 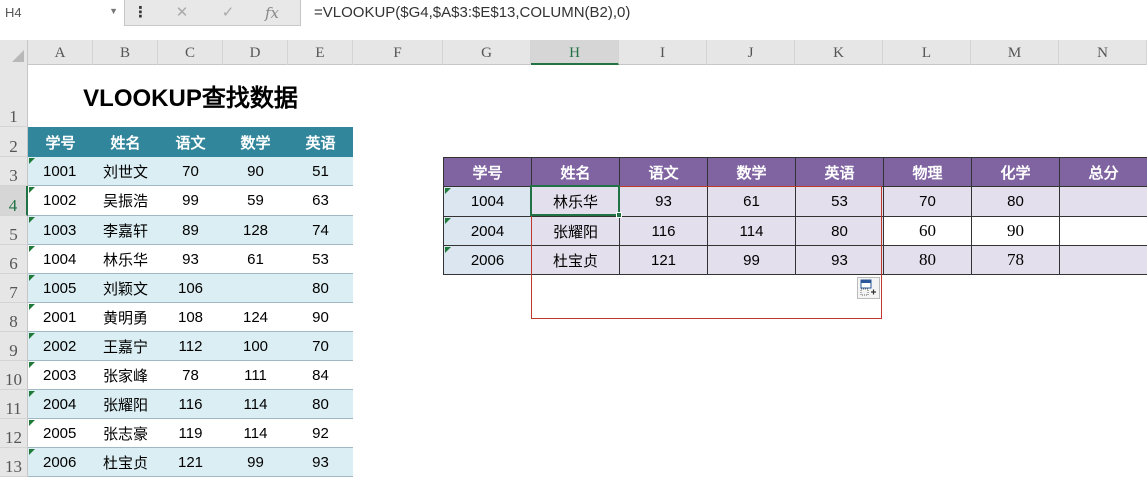 I want to click on left-table-cell: 李嘉轩, so click(x=125, y=230).